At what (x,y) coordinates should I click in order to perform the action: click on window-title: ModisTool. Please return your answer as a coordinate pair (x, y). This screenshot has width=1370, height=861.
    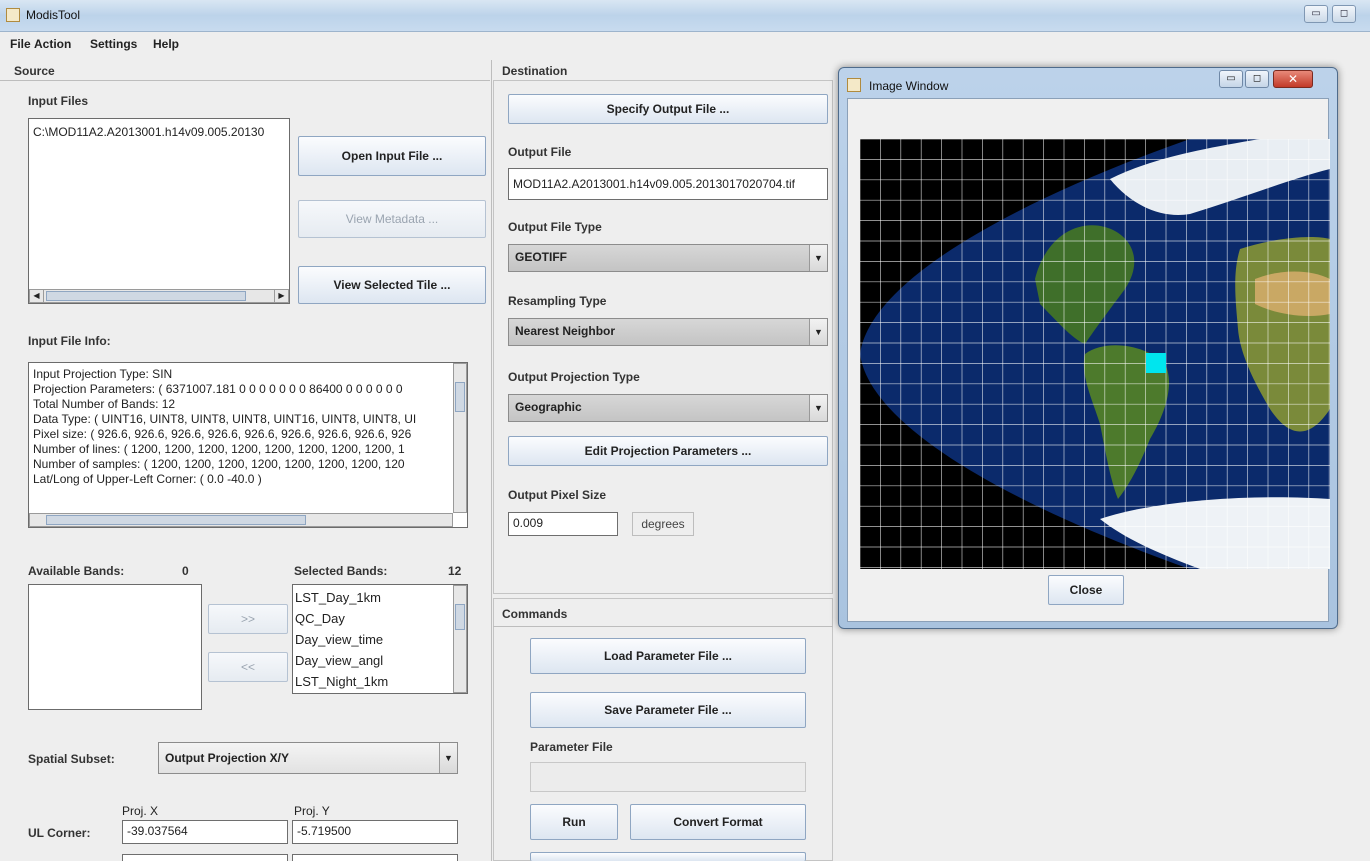
    Looking at the image, I should click on (53, 15).